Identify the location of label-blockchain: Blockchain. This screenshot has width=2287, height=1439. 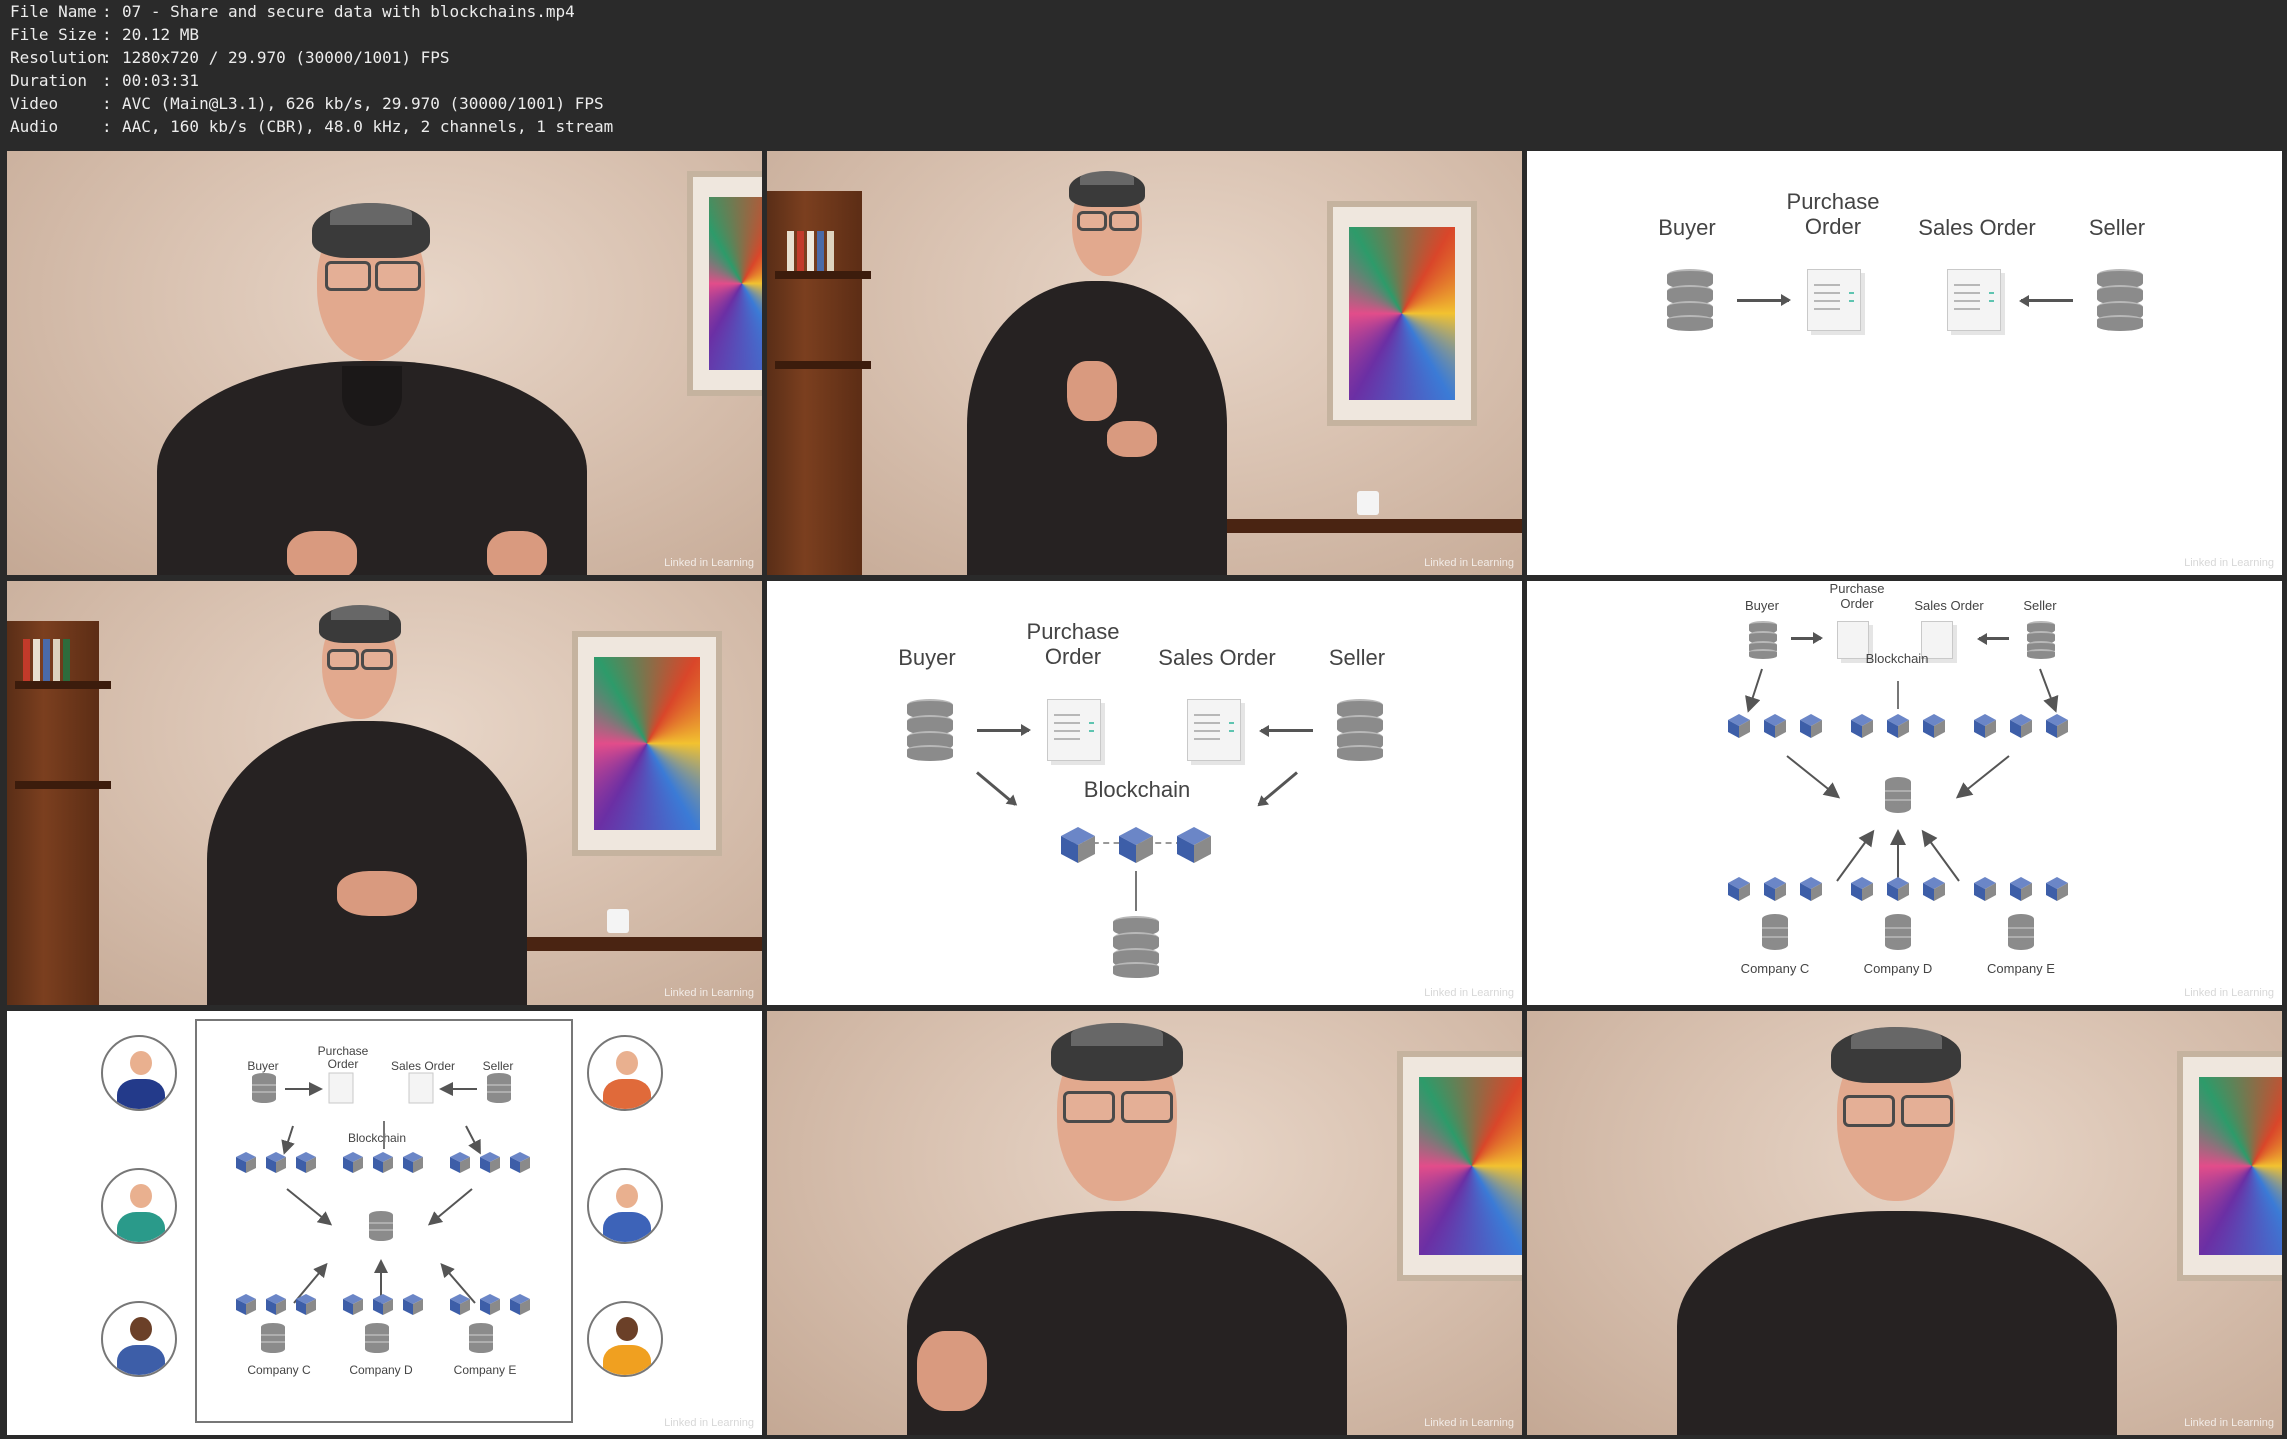
(1137, 789).